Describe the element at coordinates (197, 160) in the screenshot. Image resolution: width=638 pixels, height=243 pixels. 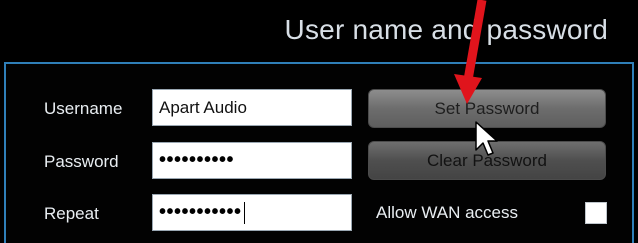
I see `password-value: ••••••••••` at that location.